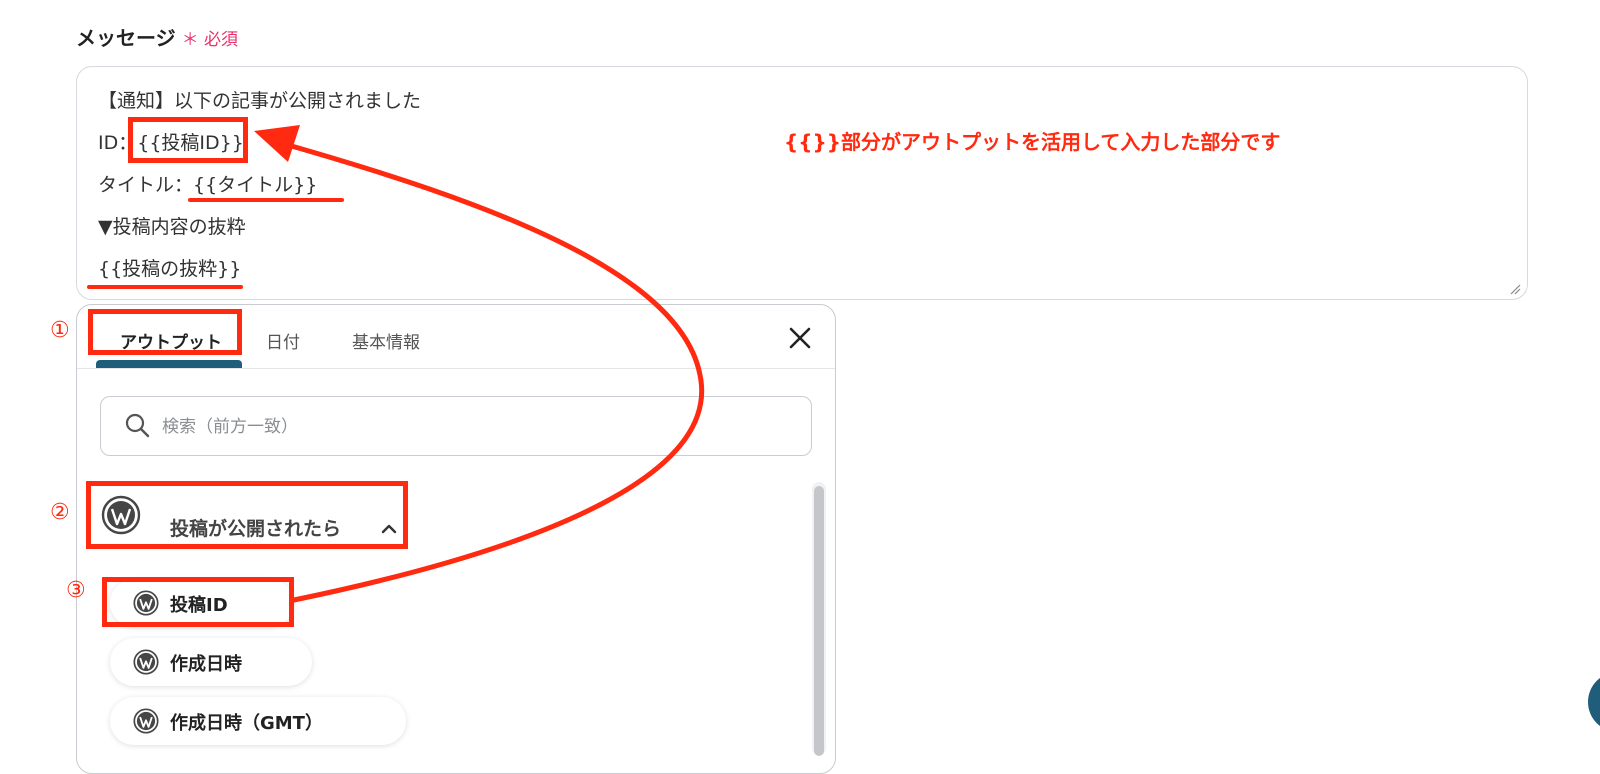 This screenshot has width=1600, height=774. I want to click on message-line-4: ▼投稿内容の抜粋, so click(172, 227).